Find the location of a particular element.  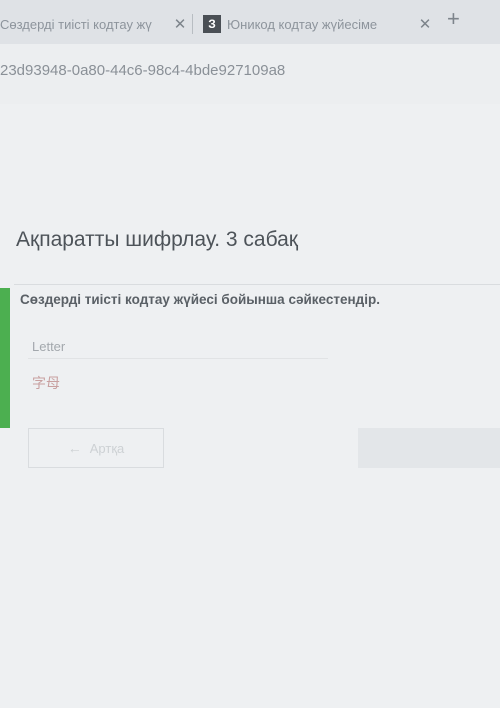

page-title: Ақпаратты шифрлау. 3 сабақ is located at coordinates (157, 239).